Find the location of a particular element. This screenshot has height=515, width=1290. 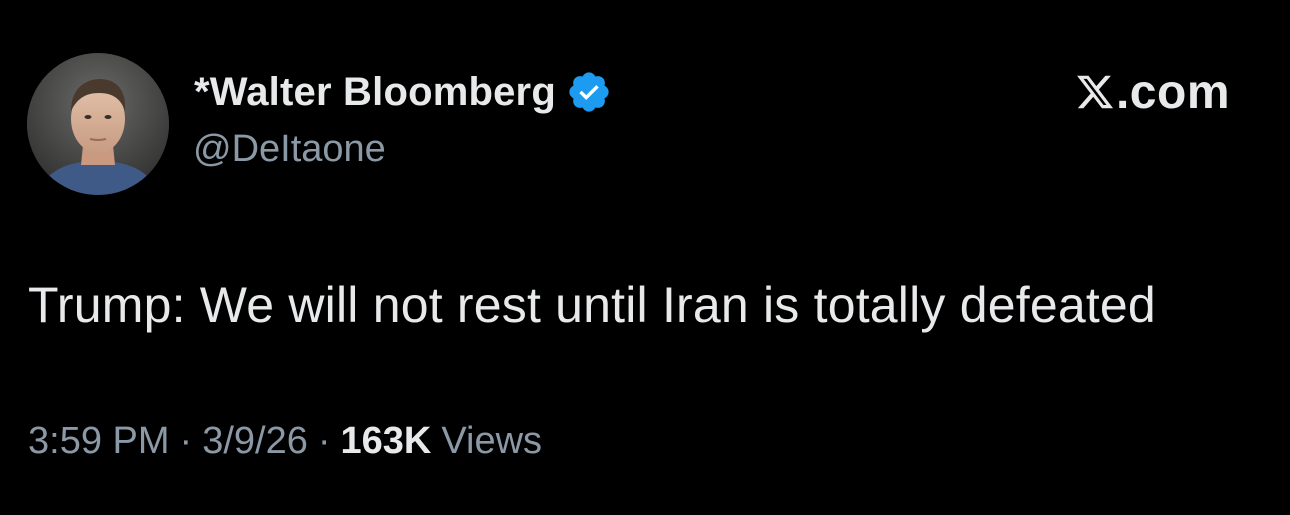

author-handle: @DeItaone is located at coordinates (289, 149).